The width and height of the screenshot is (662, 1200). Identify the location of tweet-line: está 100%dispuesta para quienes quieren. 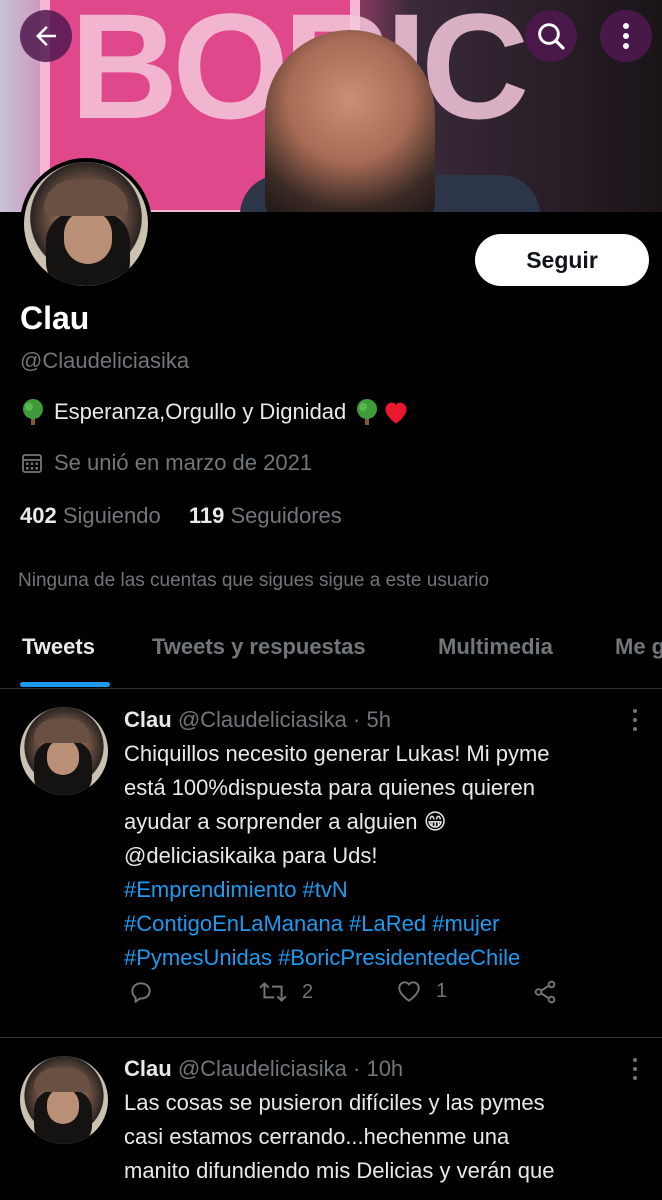
(329, 787).